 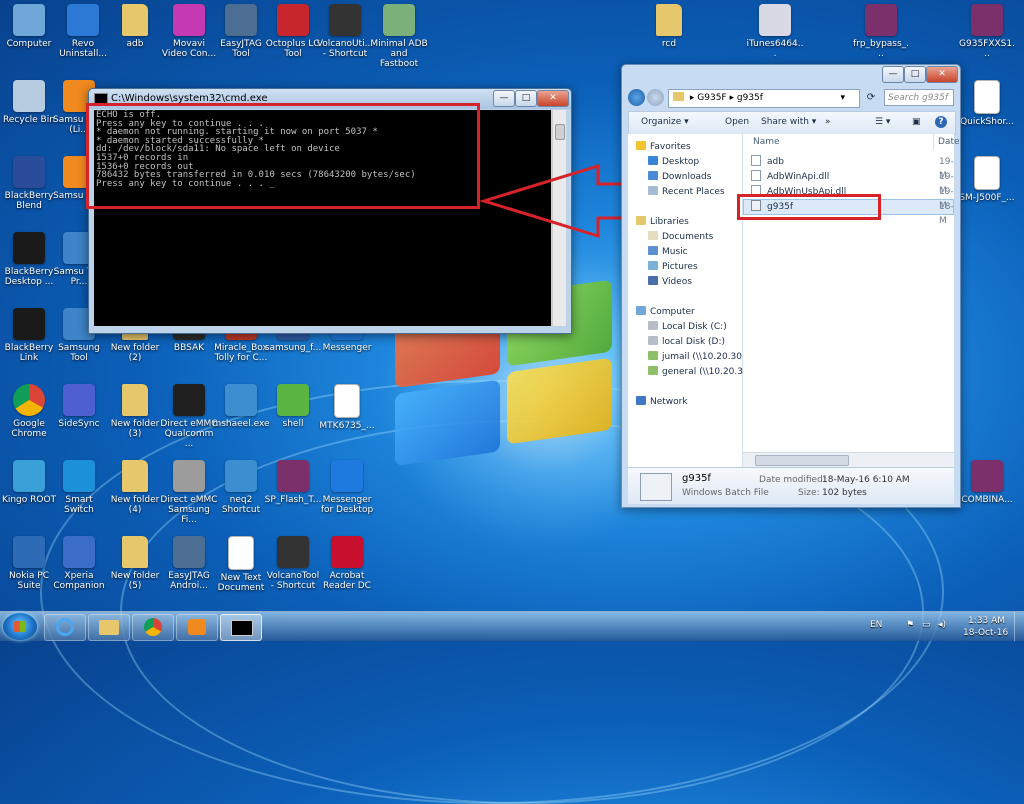 What do you see at coordinates (670, 282) in the screenshot?
I see `nav-item-videos: Videos` at bounding box center [670, 282].